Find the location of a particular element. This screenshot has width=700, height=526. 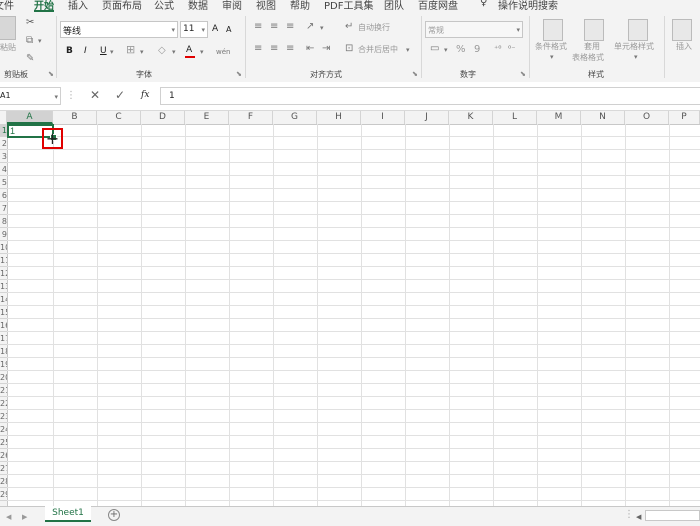

row-header: 21 is located at coordinates (3, 390).